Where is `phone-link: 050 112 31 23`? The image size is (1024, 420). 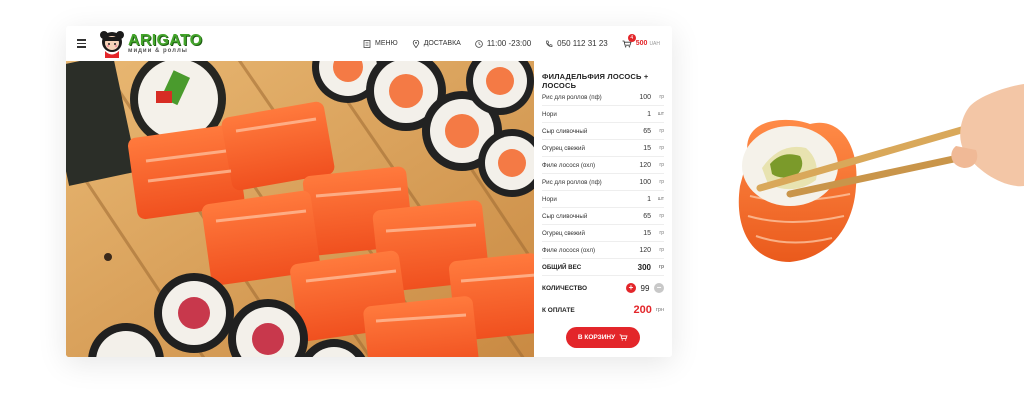 phone-link: 050 112 31 23 is located at coordinates (576, 43).